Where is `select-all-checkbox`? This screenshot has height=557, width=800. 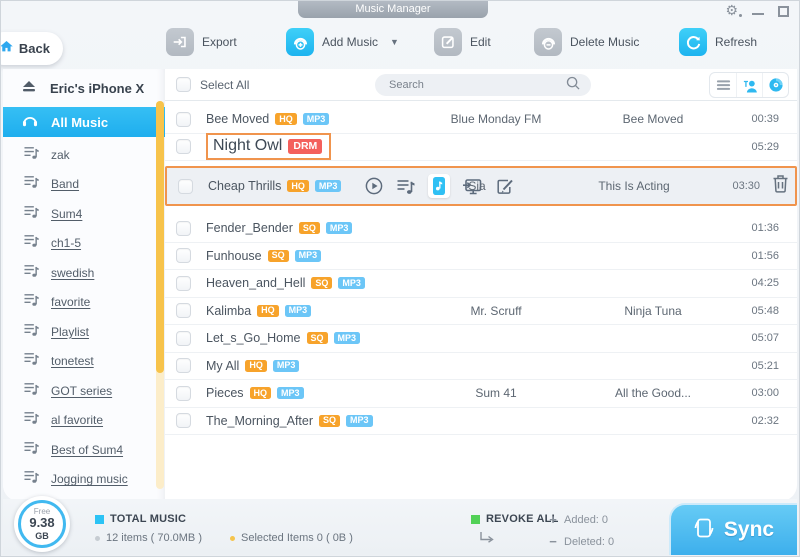 select-all-checkbox is located at coordinates (183, 84).